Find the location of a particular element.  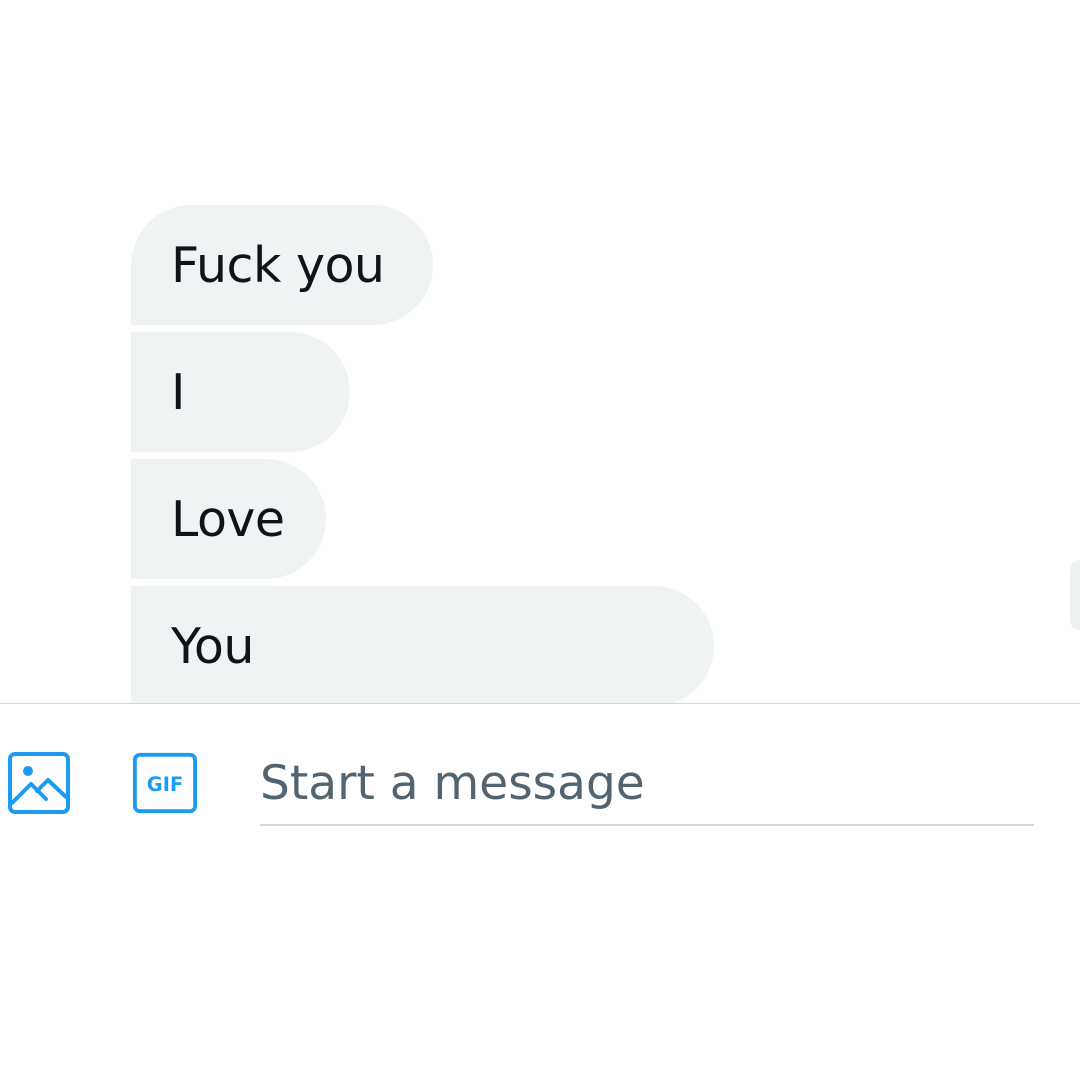

image-icon is located at coordinates (39, 783).